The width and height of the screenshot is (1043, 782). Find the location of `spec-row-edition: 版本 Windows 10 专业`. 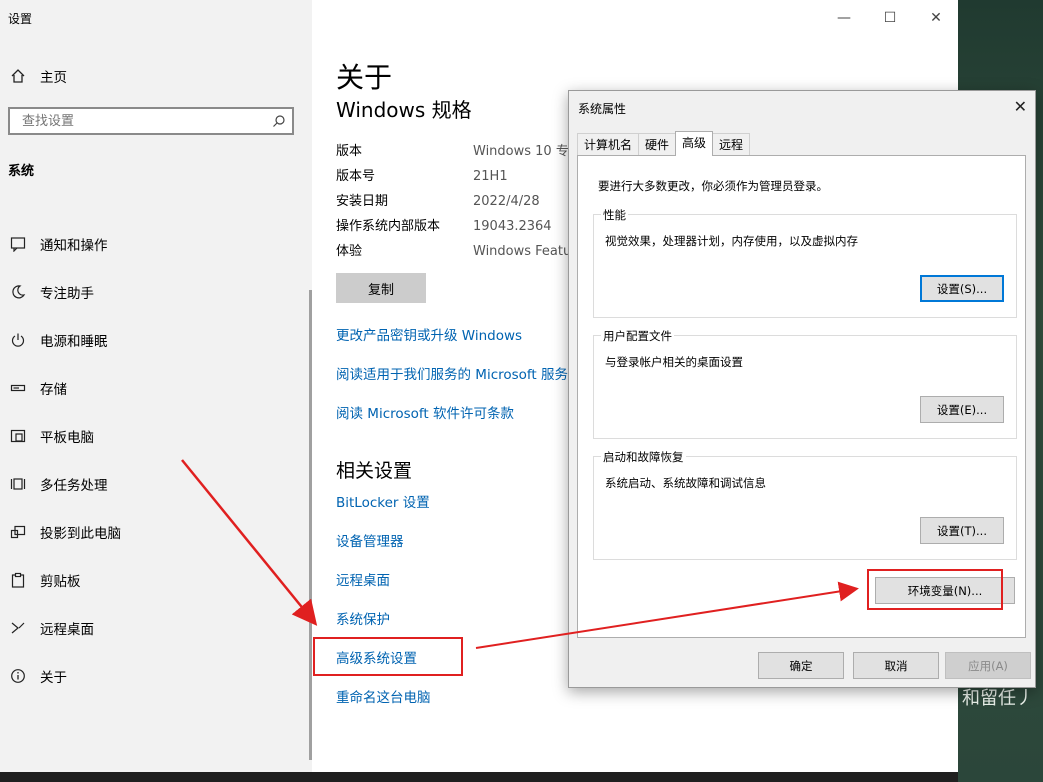

spec-row-edition: 版本 Windows 10 专业 is located at coordinates (459, 149).